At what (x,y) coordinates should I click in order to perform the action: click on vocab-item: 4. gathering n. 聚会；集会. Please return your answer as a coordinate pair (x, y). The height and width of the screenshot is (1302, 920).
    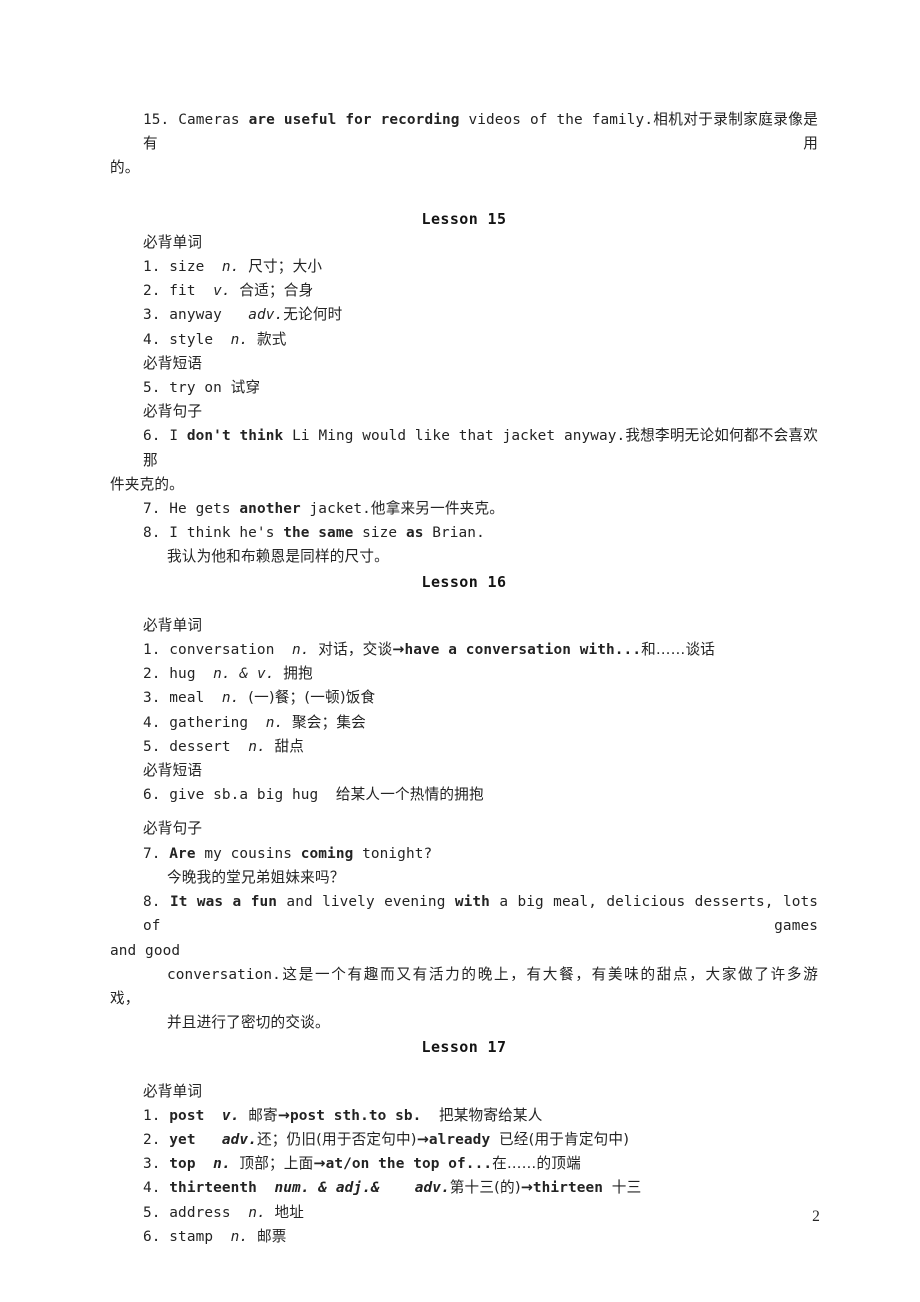
    Looking at the image, I should click on (254, 722).